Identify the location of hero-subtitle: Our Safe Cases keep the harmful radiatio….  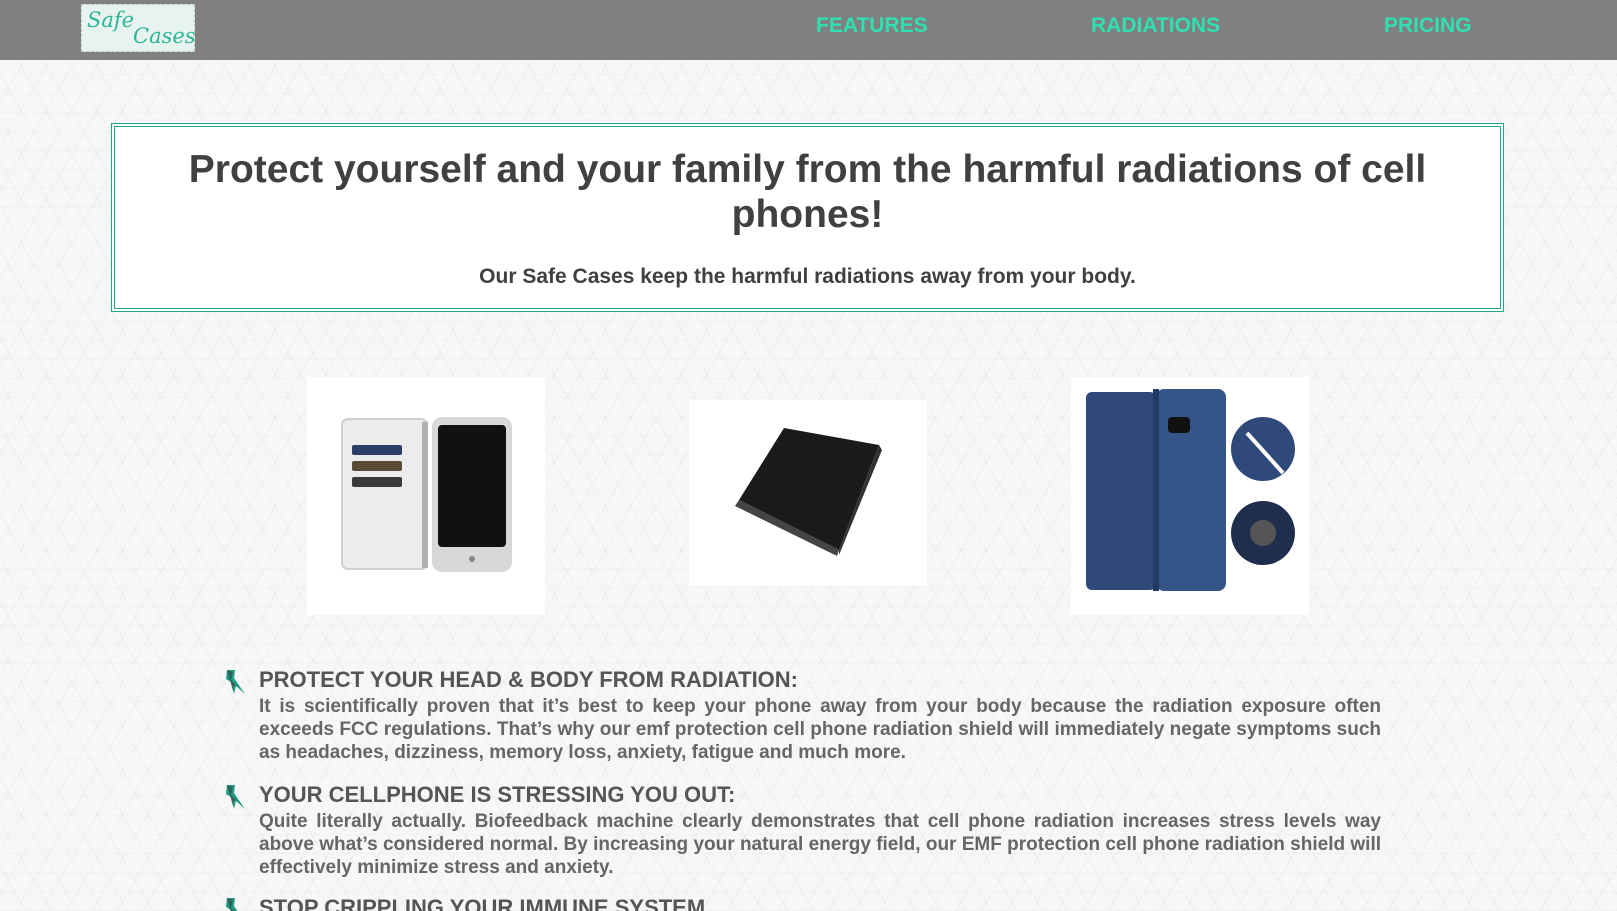
(807, 276).